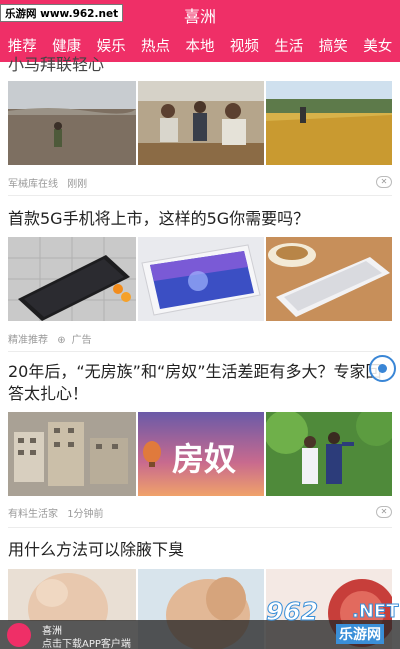  I want to click on news-source: 有料生活家, so click(33, 514).